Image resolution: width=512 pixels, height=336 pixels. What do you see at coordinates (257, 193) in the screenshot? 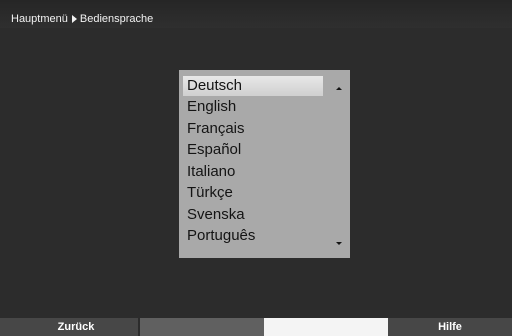
I see `language-option-turkce: Türkçe` at bounding box center [257, 193].